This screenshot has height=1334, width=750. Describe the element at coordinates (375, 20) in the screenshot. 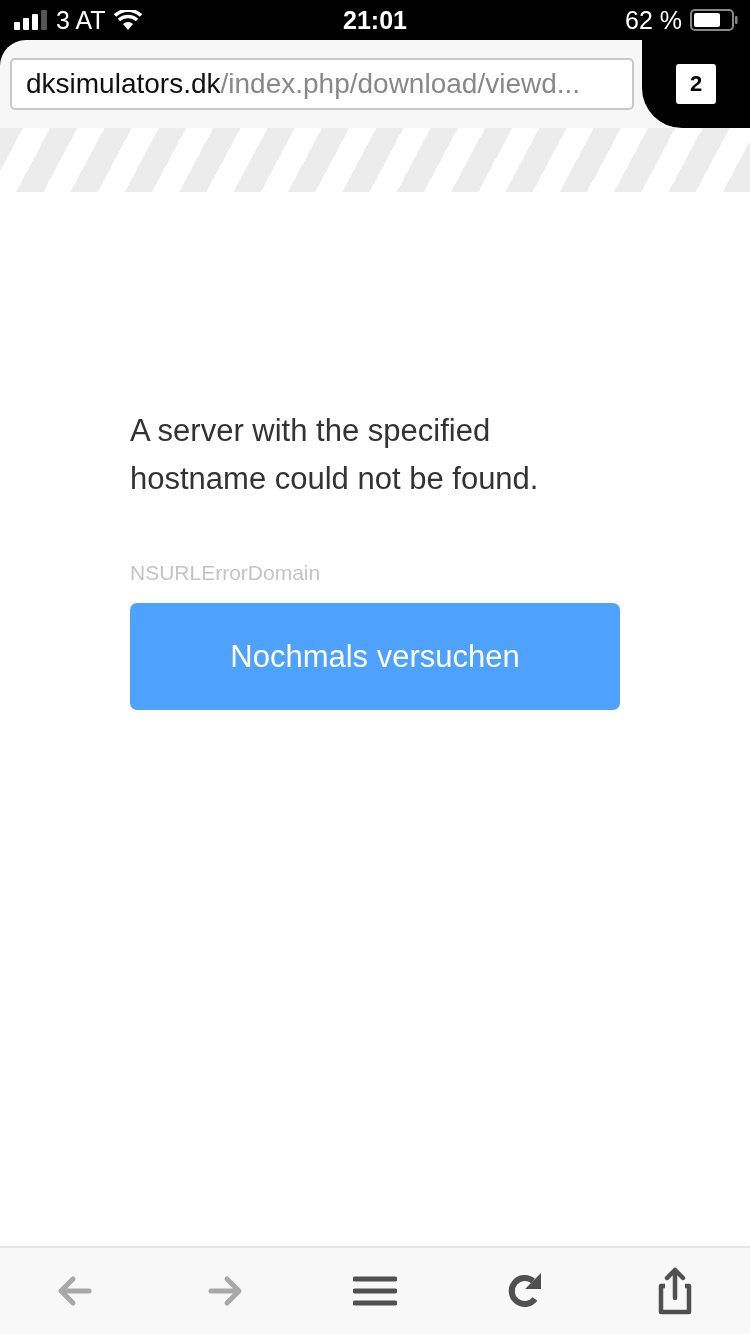

I see `clock-time: 21:01` at that location.